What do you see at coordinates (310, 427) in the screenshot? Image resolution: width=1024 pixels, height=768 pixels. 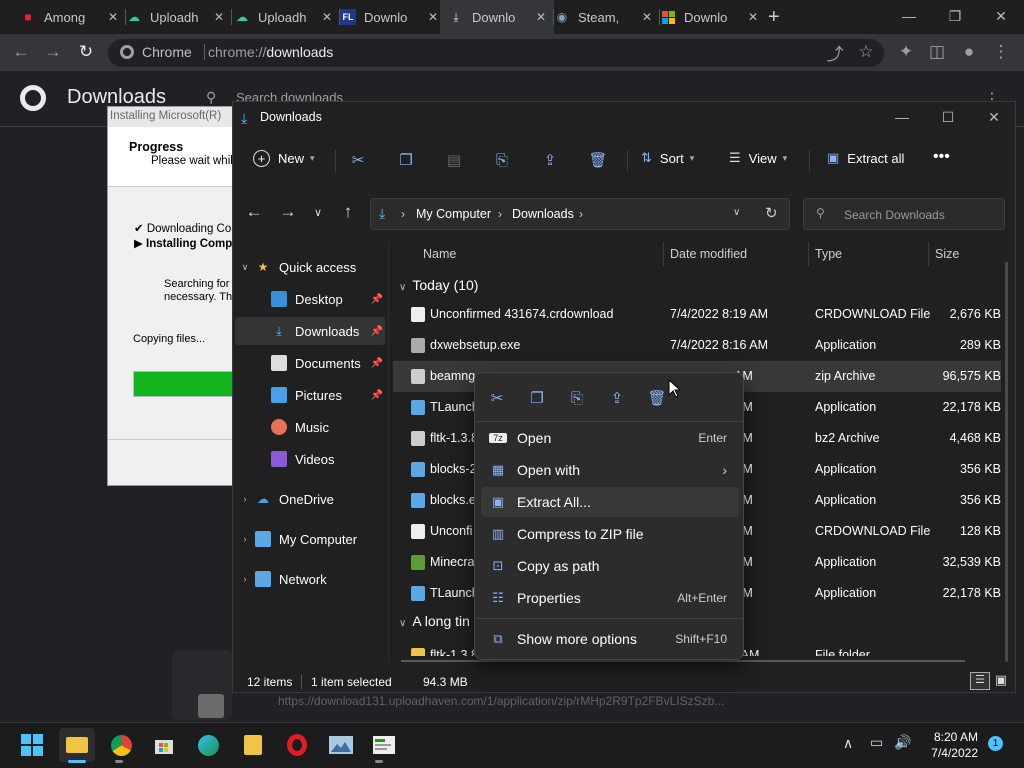 I see `nav-music: Music` at bounding box center [310, 427].